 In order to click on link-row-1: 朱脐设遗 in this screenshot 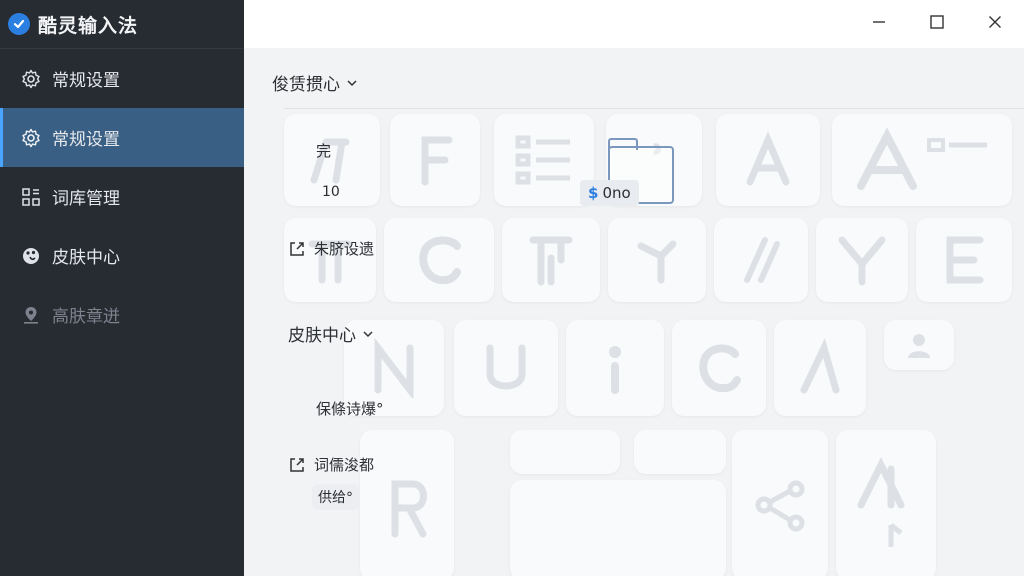, I will do `click(331, 248)`.